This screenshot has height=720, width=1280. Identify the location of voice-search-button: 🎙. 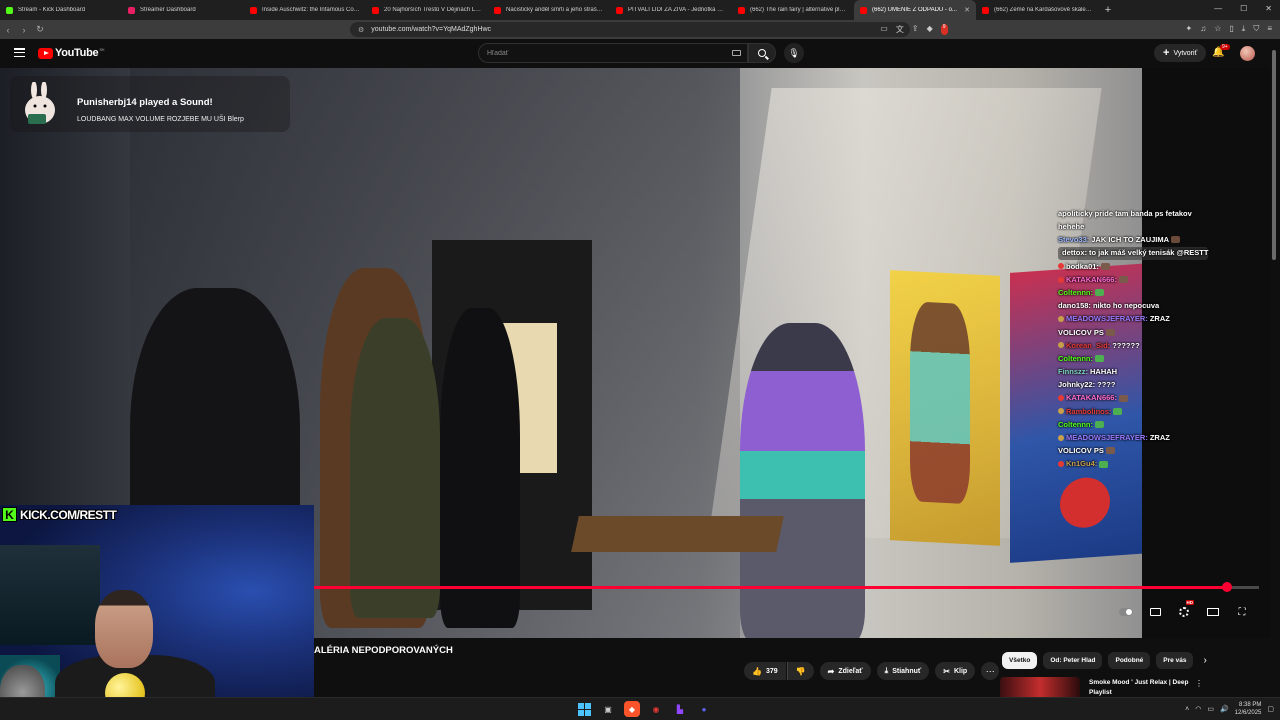
(794, 53).